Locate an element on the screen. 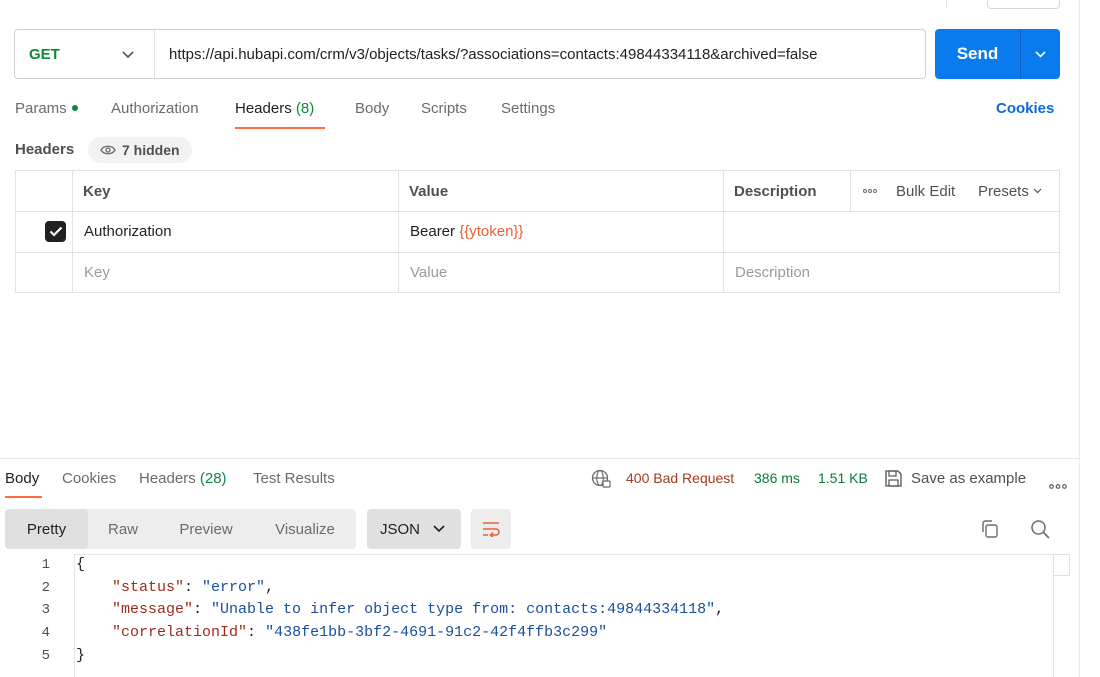 The height and width of the screenshot is (677, 1100). search-button is located at coordinates (1040, 529).